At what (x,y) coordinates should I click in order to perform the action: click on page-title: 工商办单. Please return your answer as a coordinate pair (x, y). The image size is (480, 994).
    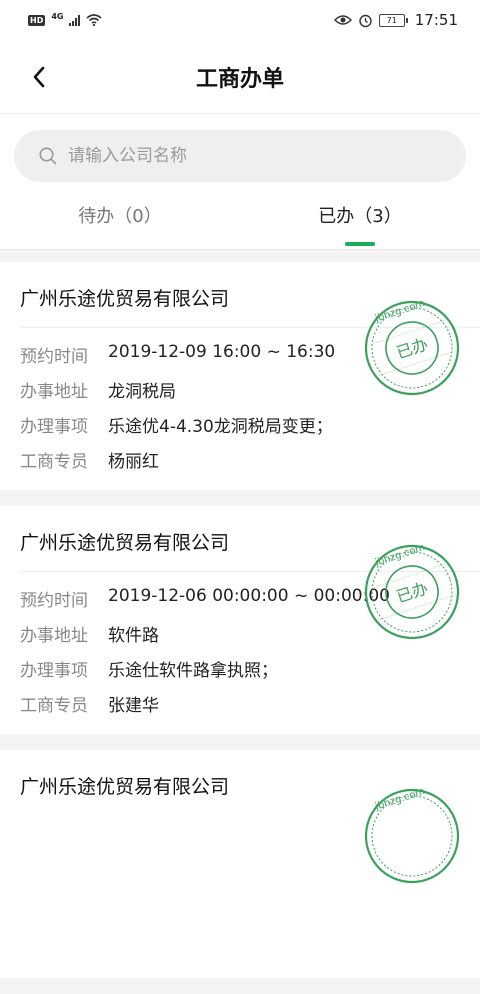
    Looking at the image, I should click on (239, 79).